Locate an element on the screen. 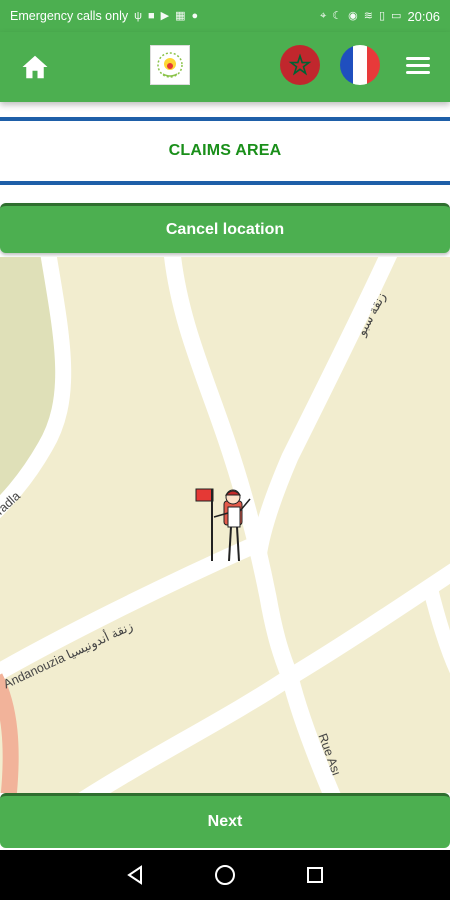 The image size is (450, 900). hiker-with-flag-icon is located at coordinates (227, 525).